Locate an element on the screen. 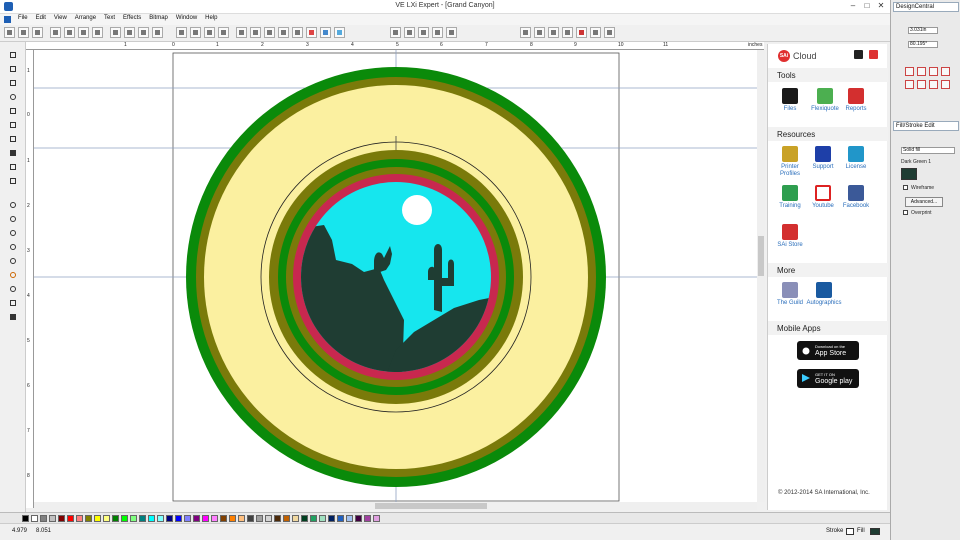 This screenshot has height=540, width=960. zoom-out-icon is located at coordinates (13, 233).